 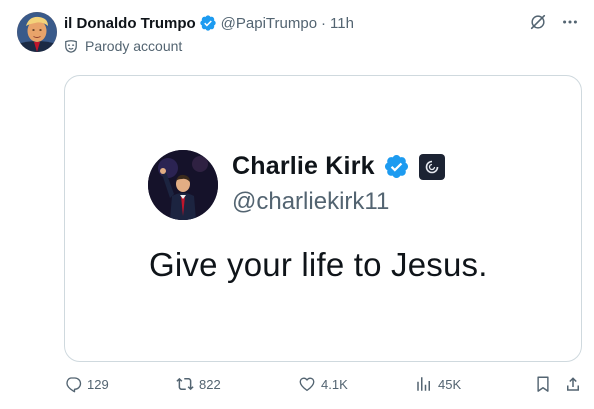 I want to click on repost-icon, so click(x=185, y=384).